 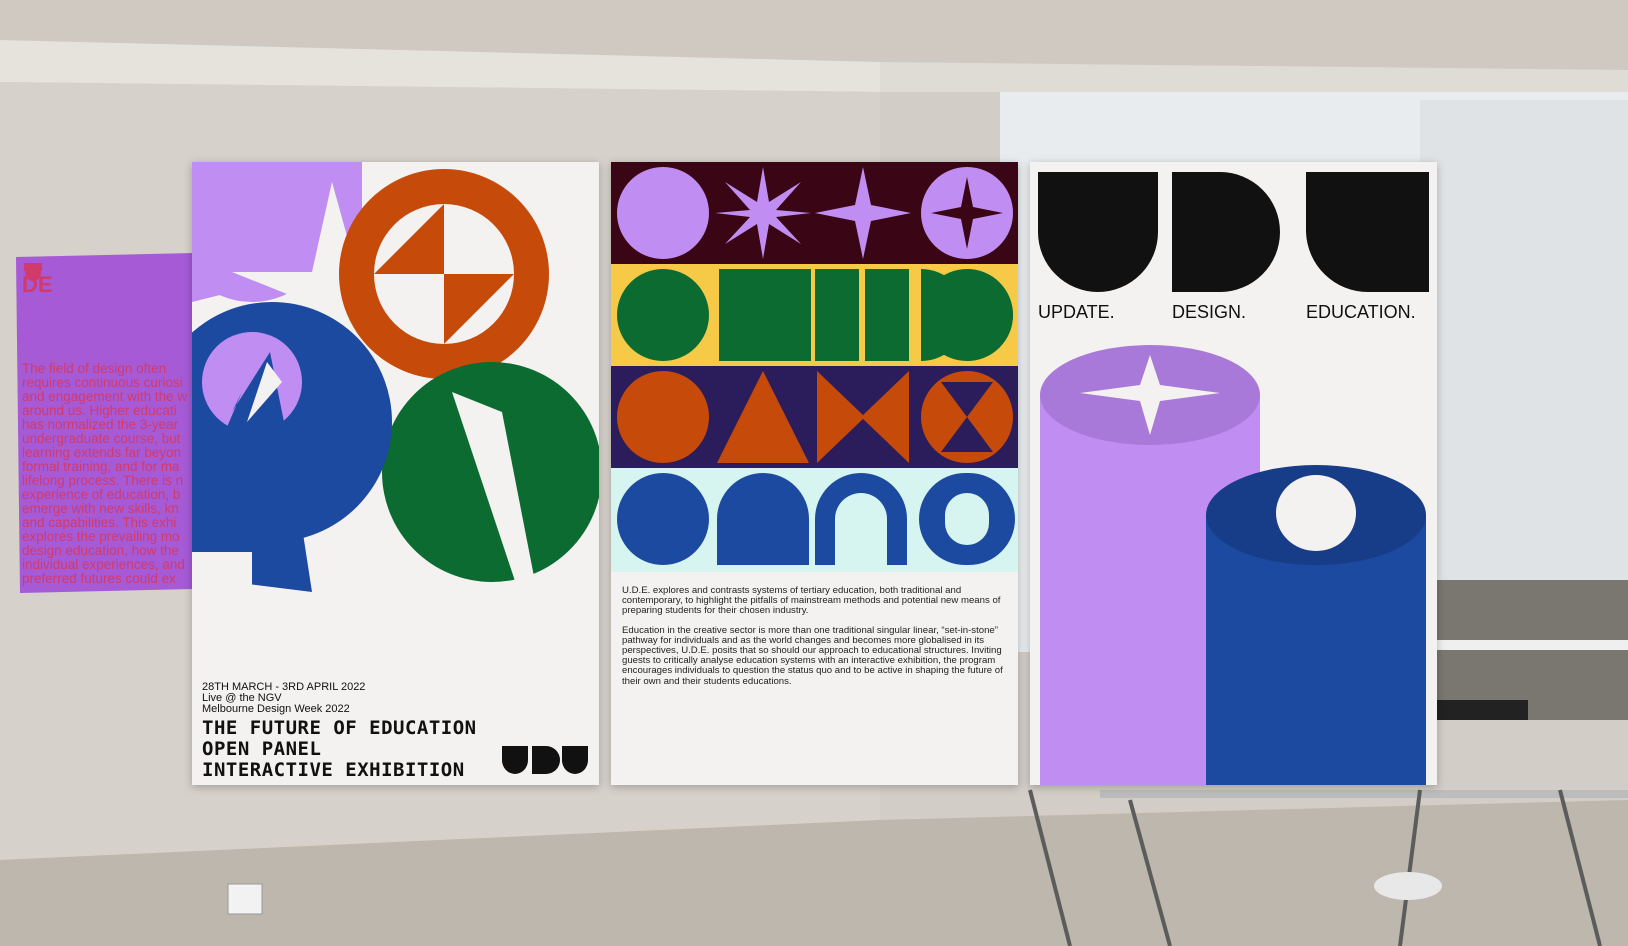 I want to click on wall-poster-line: lifelong process. There is n, so click(x=103, y=480).